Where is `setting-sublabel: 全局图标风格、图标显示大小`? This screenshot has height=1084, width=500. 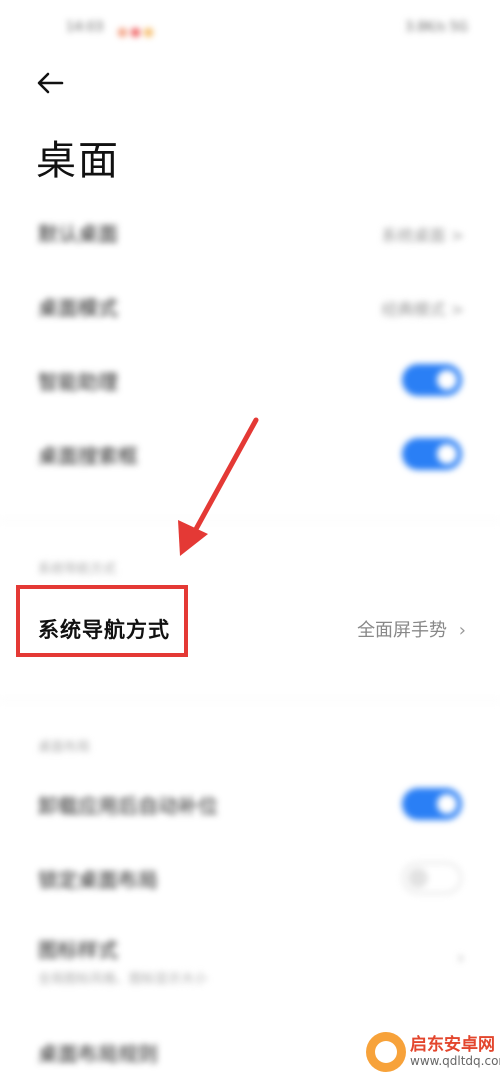
setting-sublabel: 全局图标风格、图标显示大小 is located at coordinates (123, 979).